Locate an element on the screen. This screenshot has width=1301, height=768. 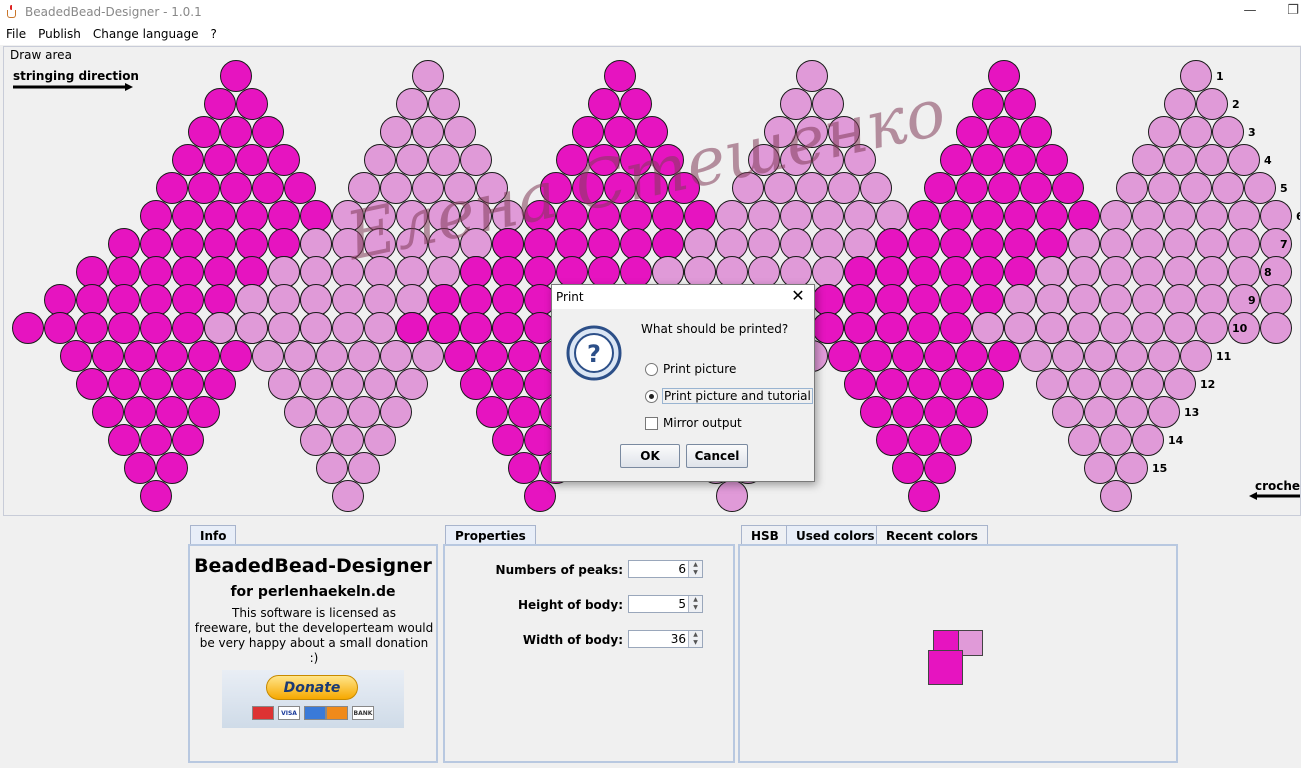
print-picture-option: Print picture is located at coordinates (690, 369).